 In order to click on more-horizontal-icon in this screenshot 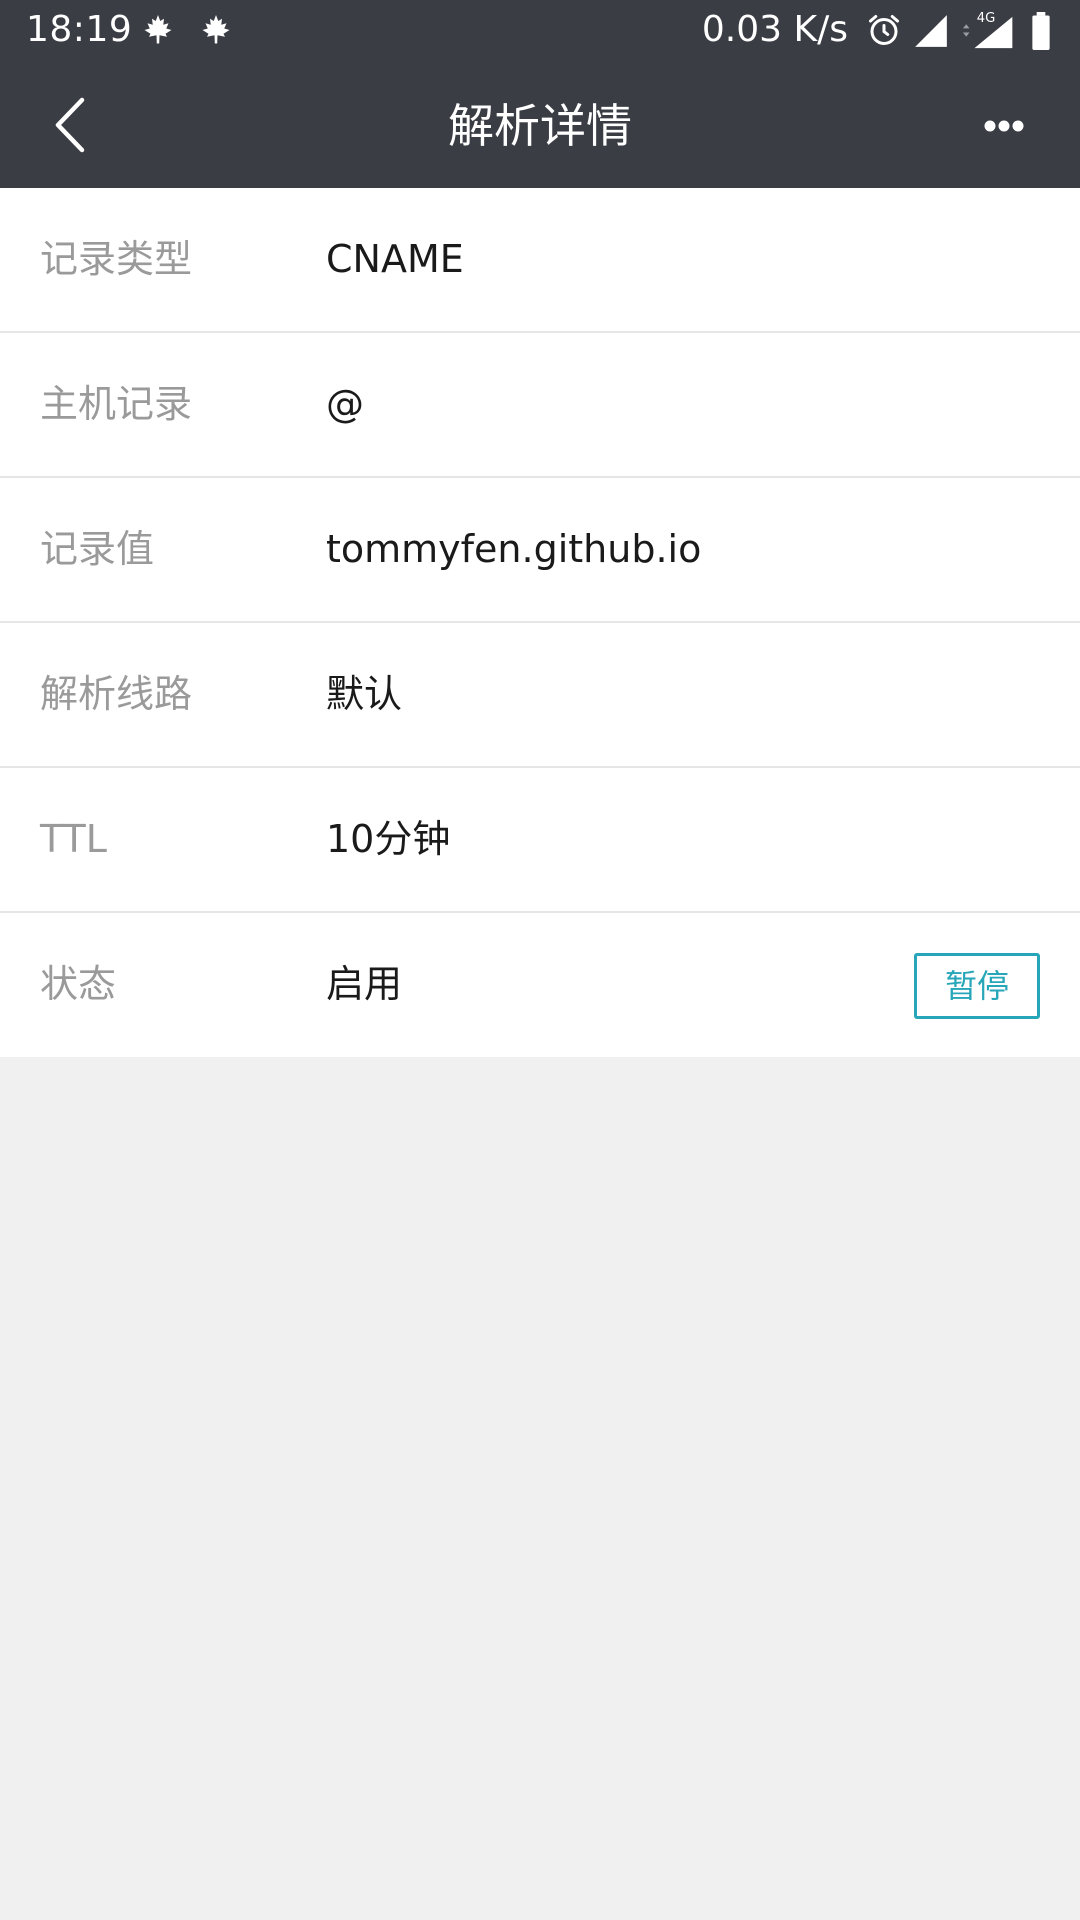, I will do `click(1004, 126)`.